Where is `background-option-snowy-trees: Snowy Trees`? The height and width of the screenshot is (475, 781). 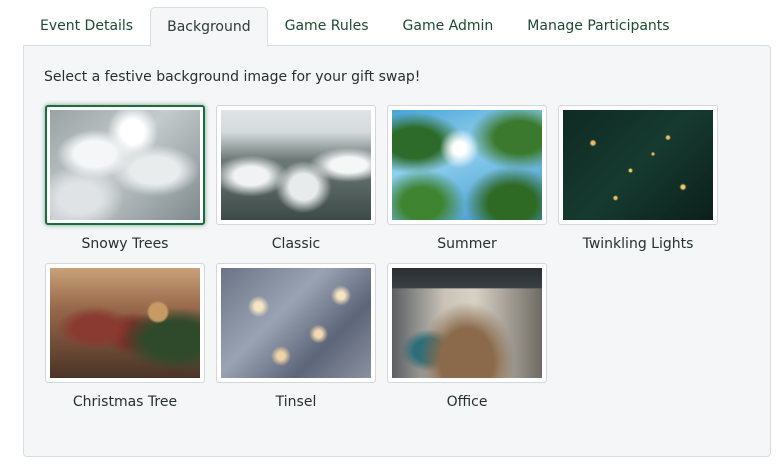 background-option-snowy-trees: Snowy Trees is located at coordinates (125, 178).